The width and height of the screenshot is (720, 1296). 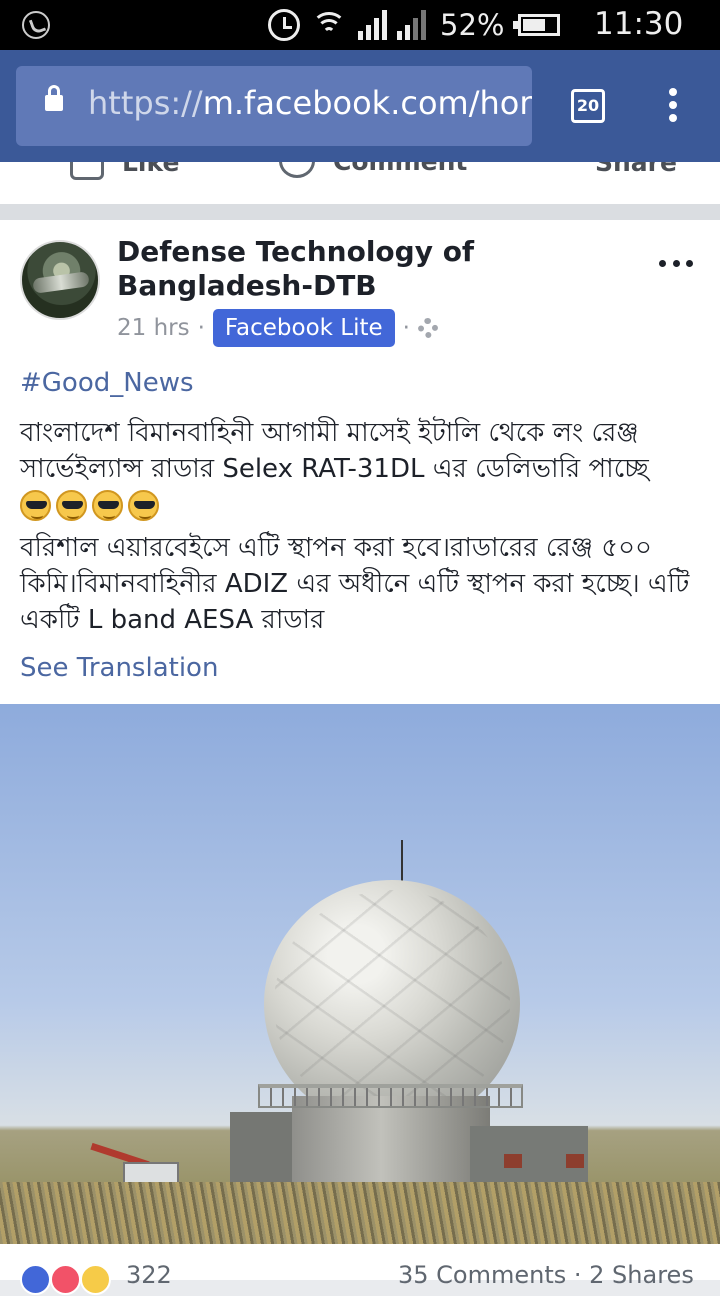 What do you see at coordinates (641, 1275) in the screenshot?
I see `shares-count: 2 Shares` at bounding box center [641, 1275].